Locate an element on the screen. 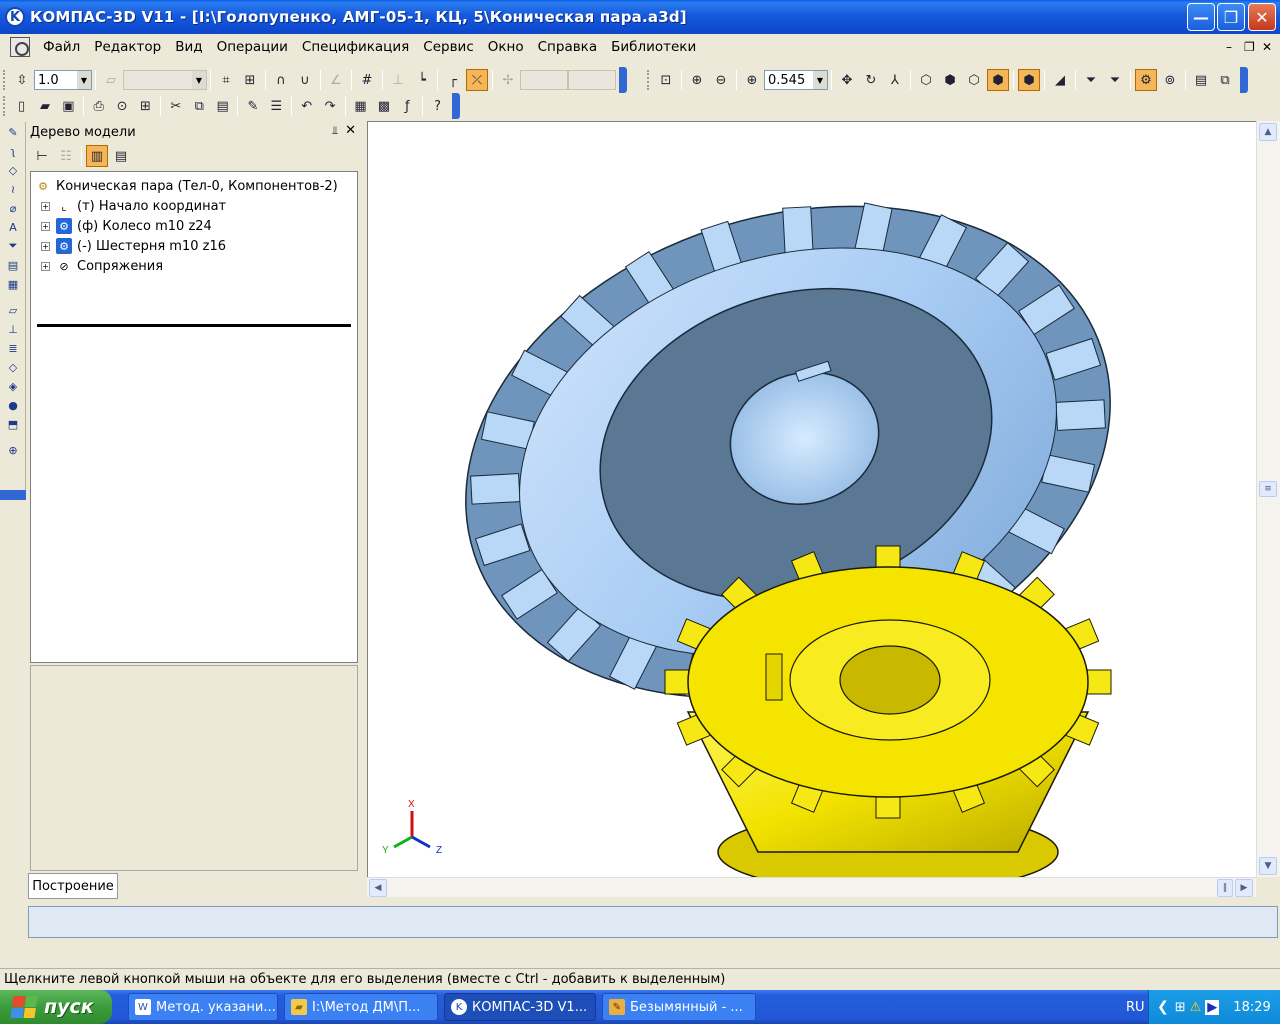 The width and height of the screenshot is (1280, 1024). orthogonal-icon: ∠ is located at coordinates (336, 80).